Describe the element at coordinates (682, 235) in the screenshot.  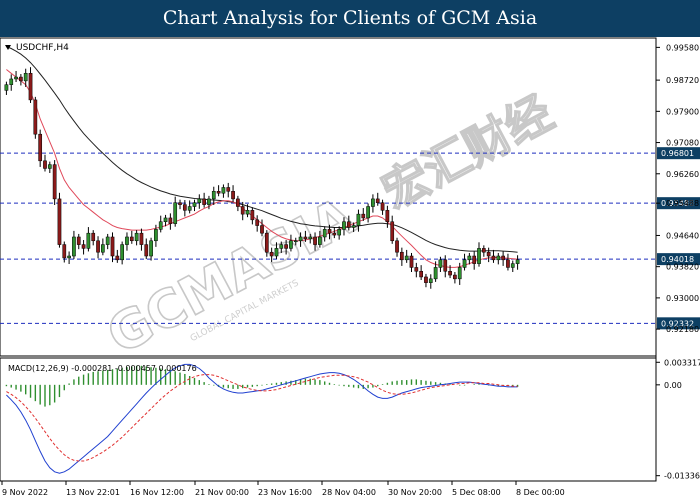
I see `y-tick-label: 0.94640` at that location.